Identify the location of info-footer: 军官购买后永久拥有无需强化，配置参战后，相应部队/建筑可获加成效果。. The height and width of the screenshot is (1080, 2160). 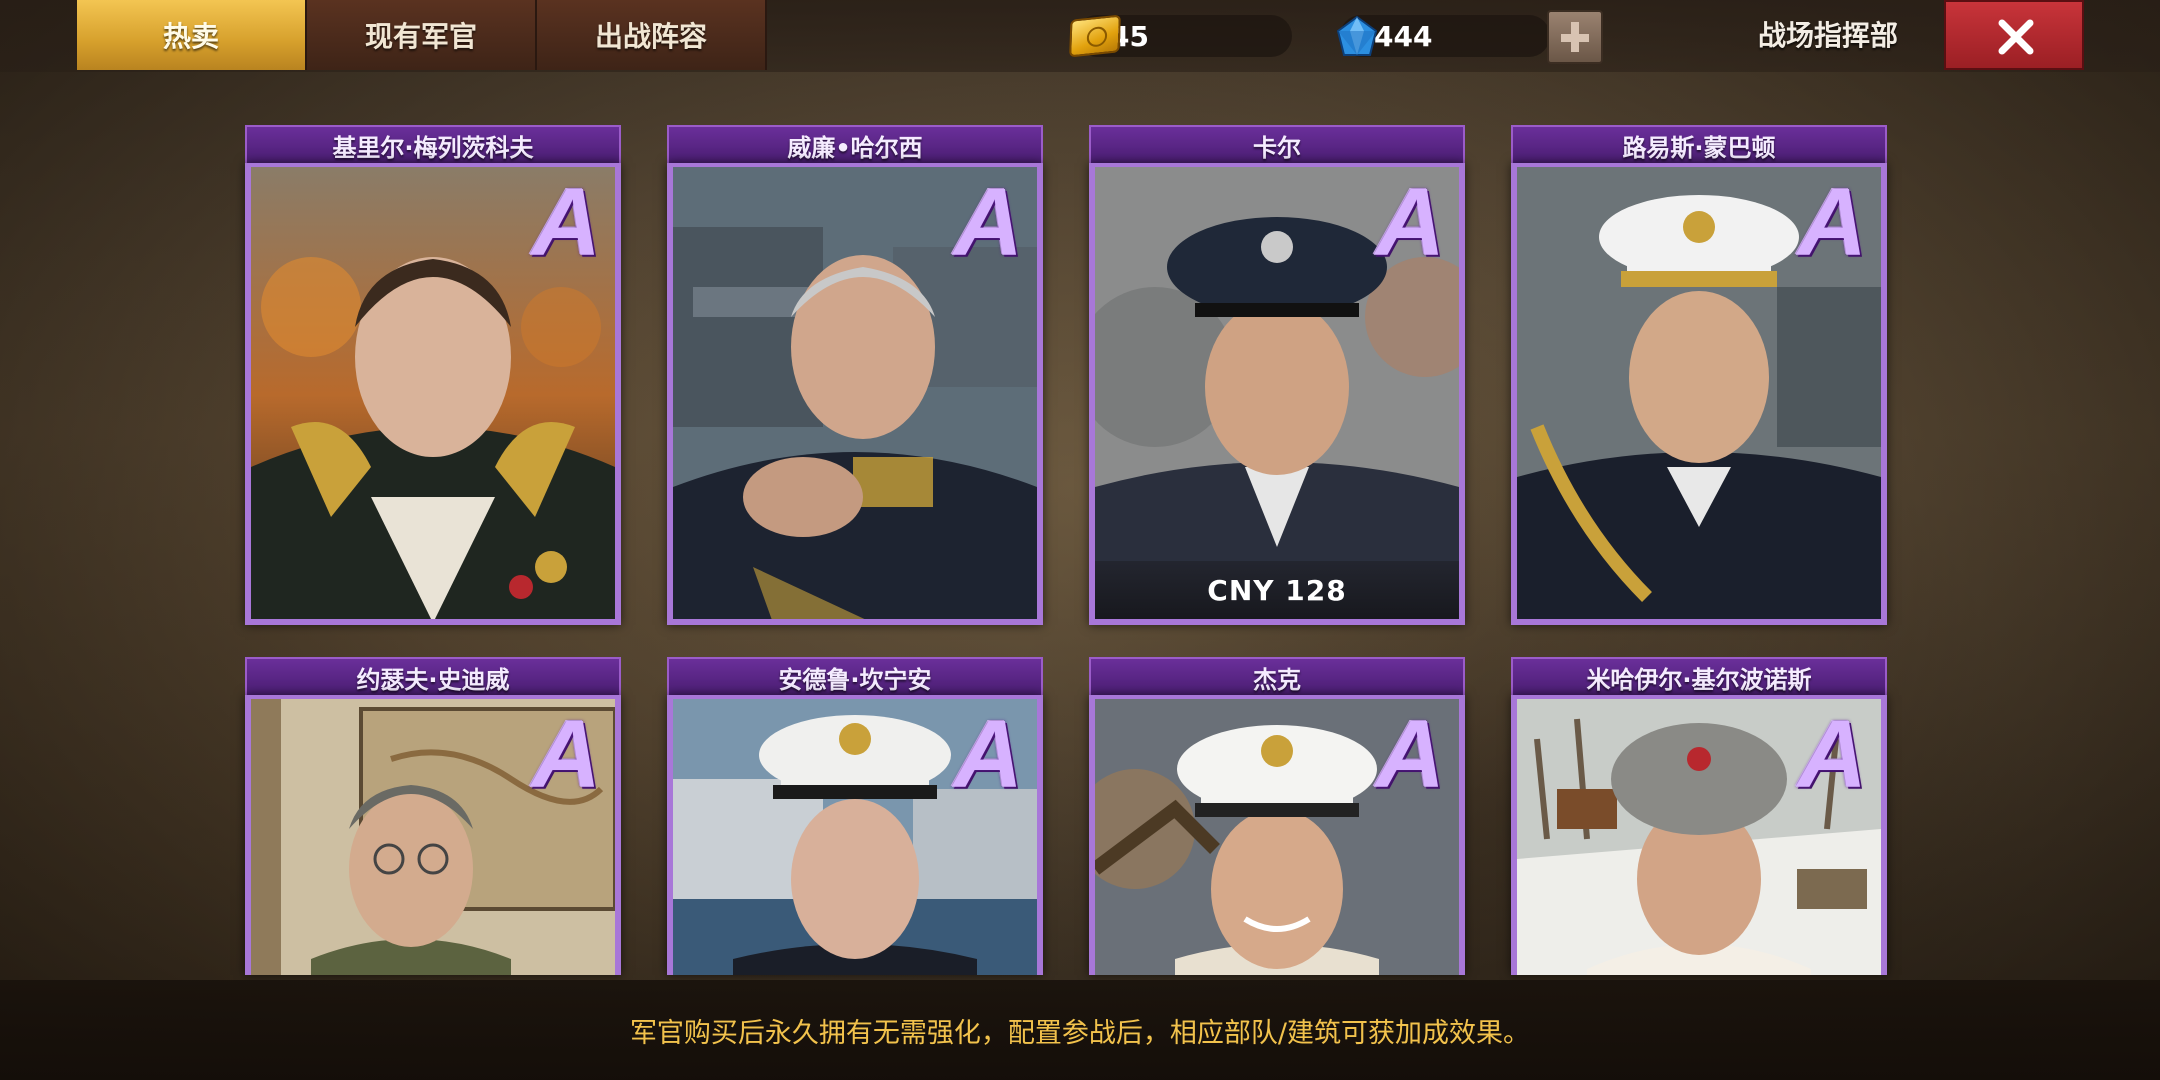
(1080, 1030).